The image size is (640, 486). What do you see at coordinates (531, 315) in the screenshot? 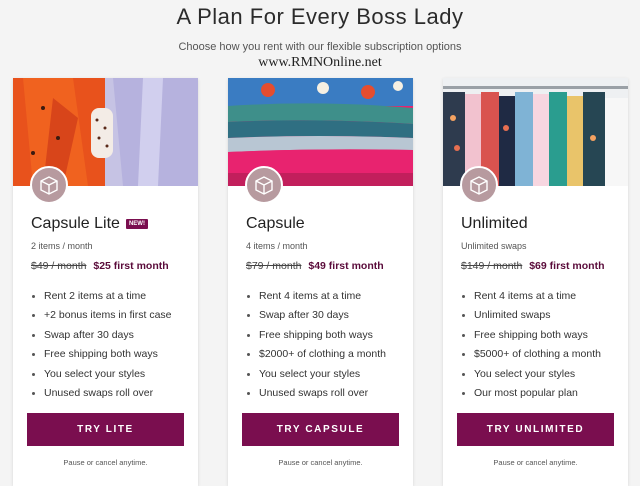
I see `feature-item: Unlimited swaps` at bounding box center [531, 315].